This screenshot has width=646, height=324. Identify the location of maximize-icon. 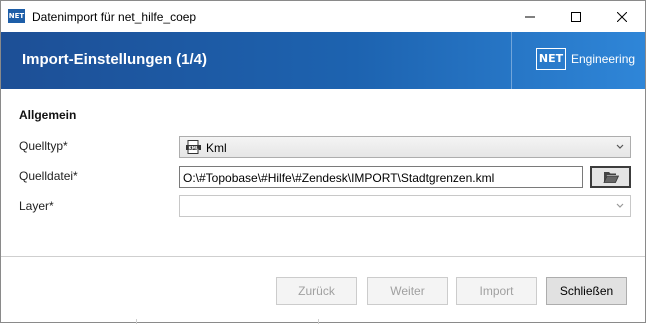
(576, 16).